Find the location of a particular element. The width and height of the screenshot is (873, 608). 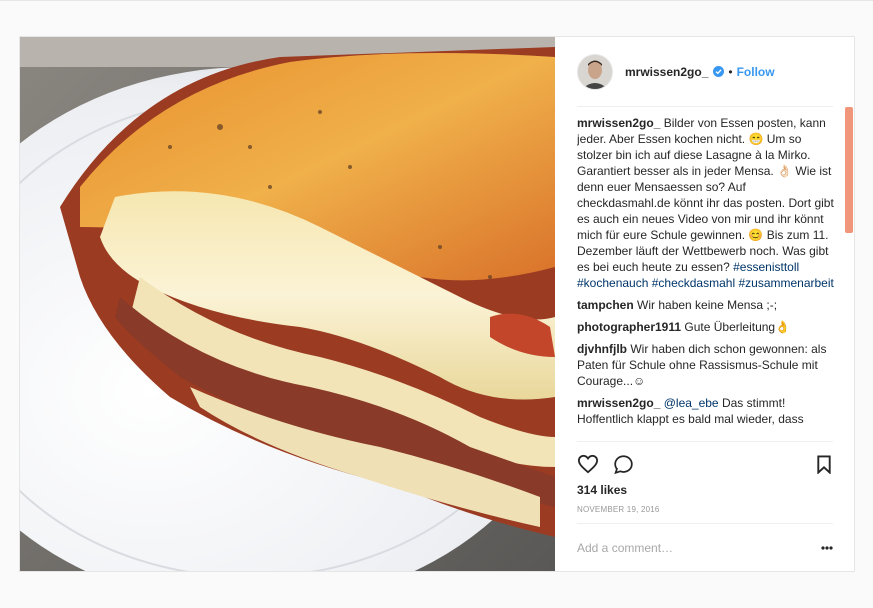

caption-username: mrwissen2go_ is located at coordinates (618, 123).